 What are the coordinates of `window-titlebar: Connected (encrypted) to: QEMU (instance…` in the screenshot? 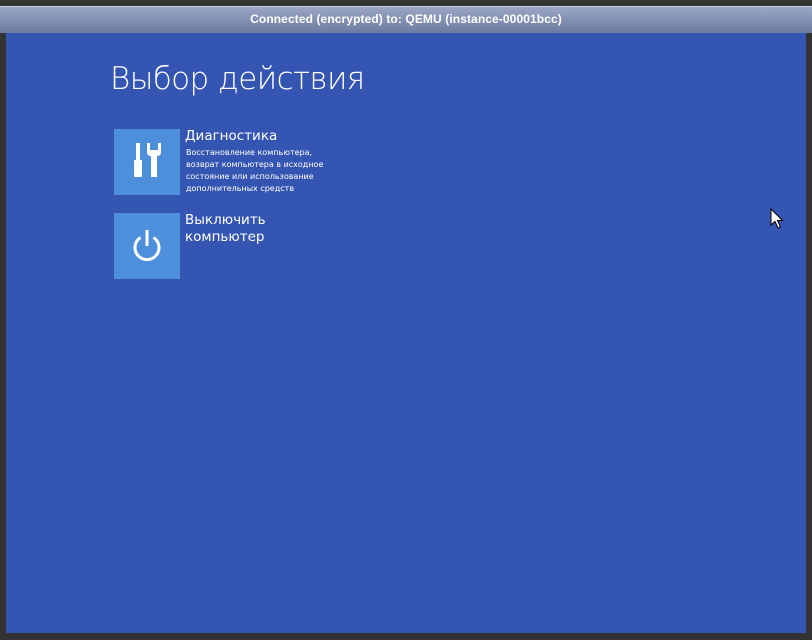 It's located at (406, 19).